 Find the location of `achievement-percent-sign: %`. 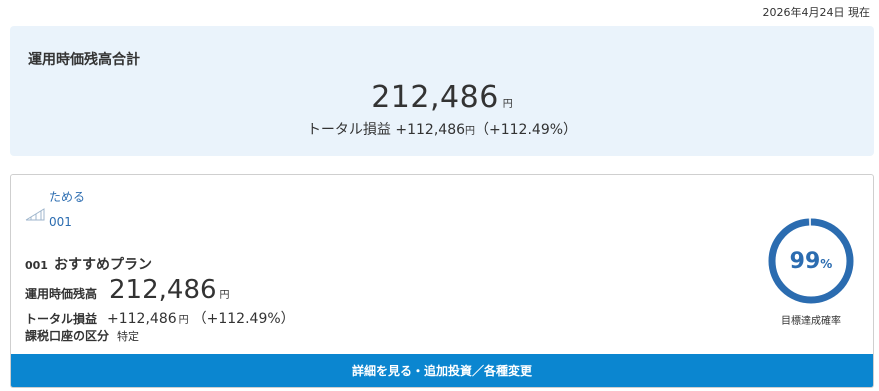

achievement-percent-sign: % is located at coordinates (826, 264).